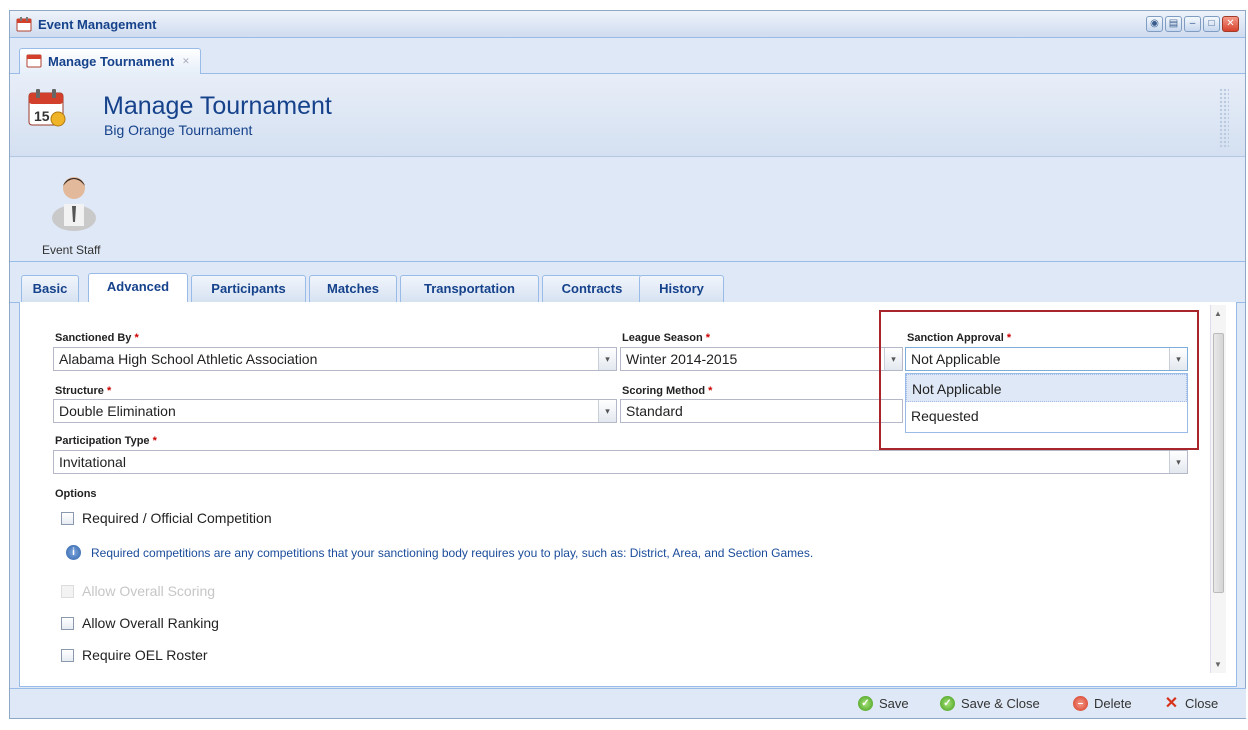 The width and height of the screenshot is (1248, 730). Describe the element at coordinates (1154, 24) in the screenshot. I see `gear-icon: ◉` at that location.